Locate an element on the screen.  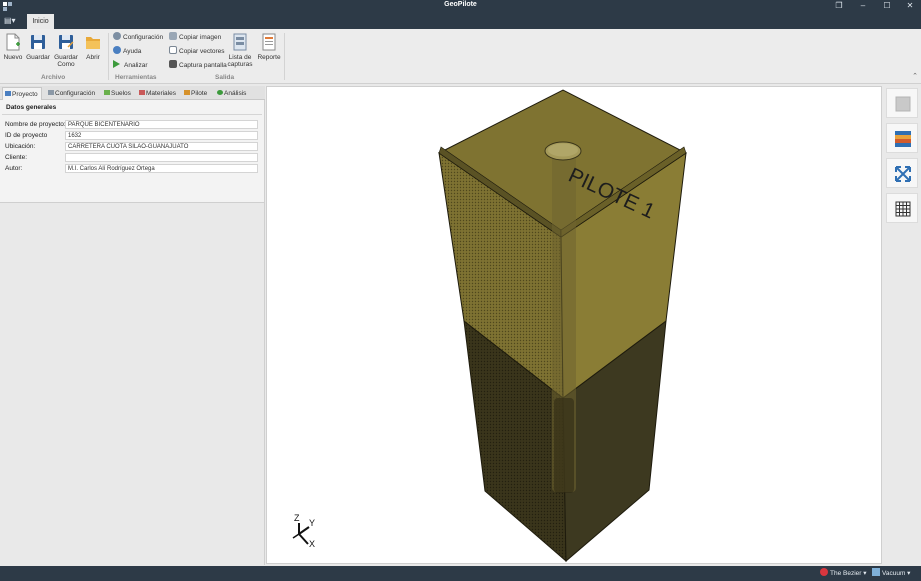
view-tools-panel is located at coordinates (902, 325).